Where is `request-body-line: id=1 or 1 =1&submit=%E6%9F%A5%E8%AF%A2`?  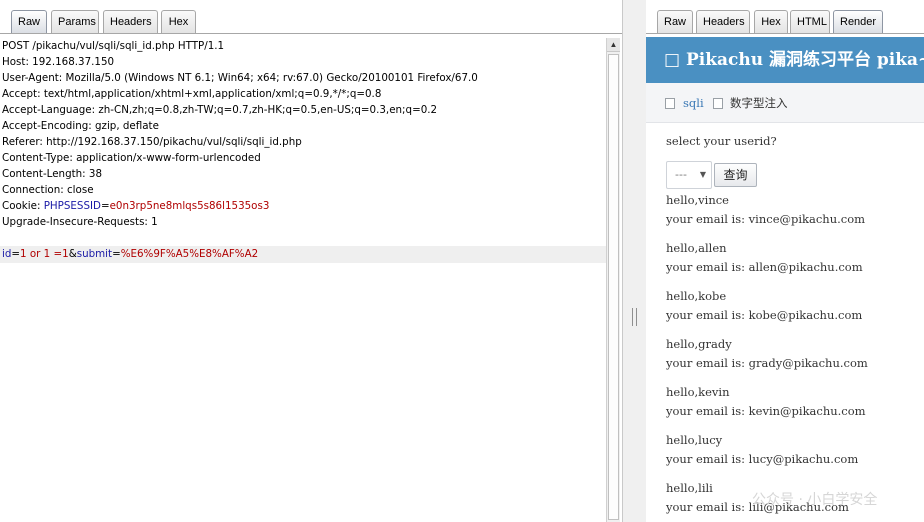 request-body-line: id=1 or 1 =1&submit=%E6%9F%A5%E8%AF%A2 is located at coordinates (303, 254).